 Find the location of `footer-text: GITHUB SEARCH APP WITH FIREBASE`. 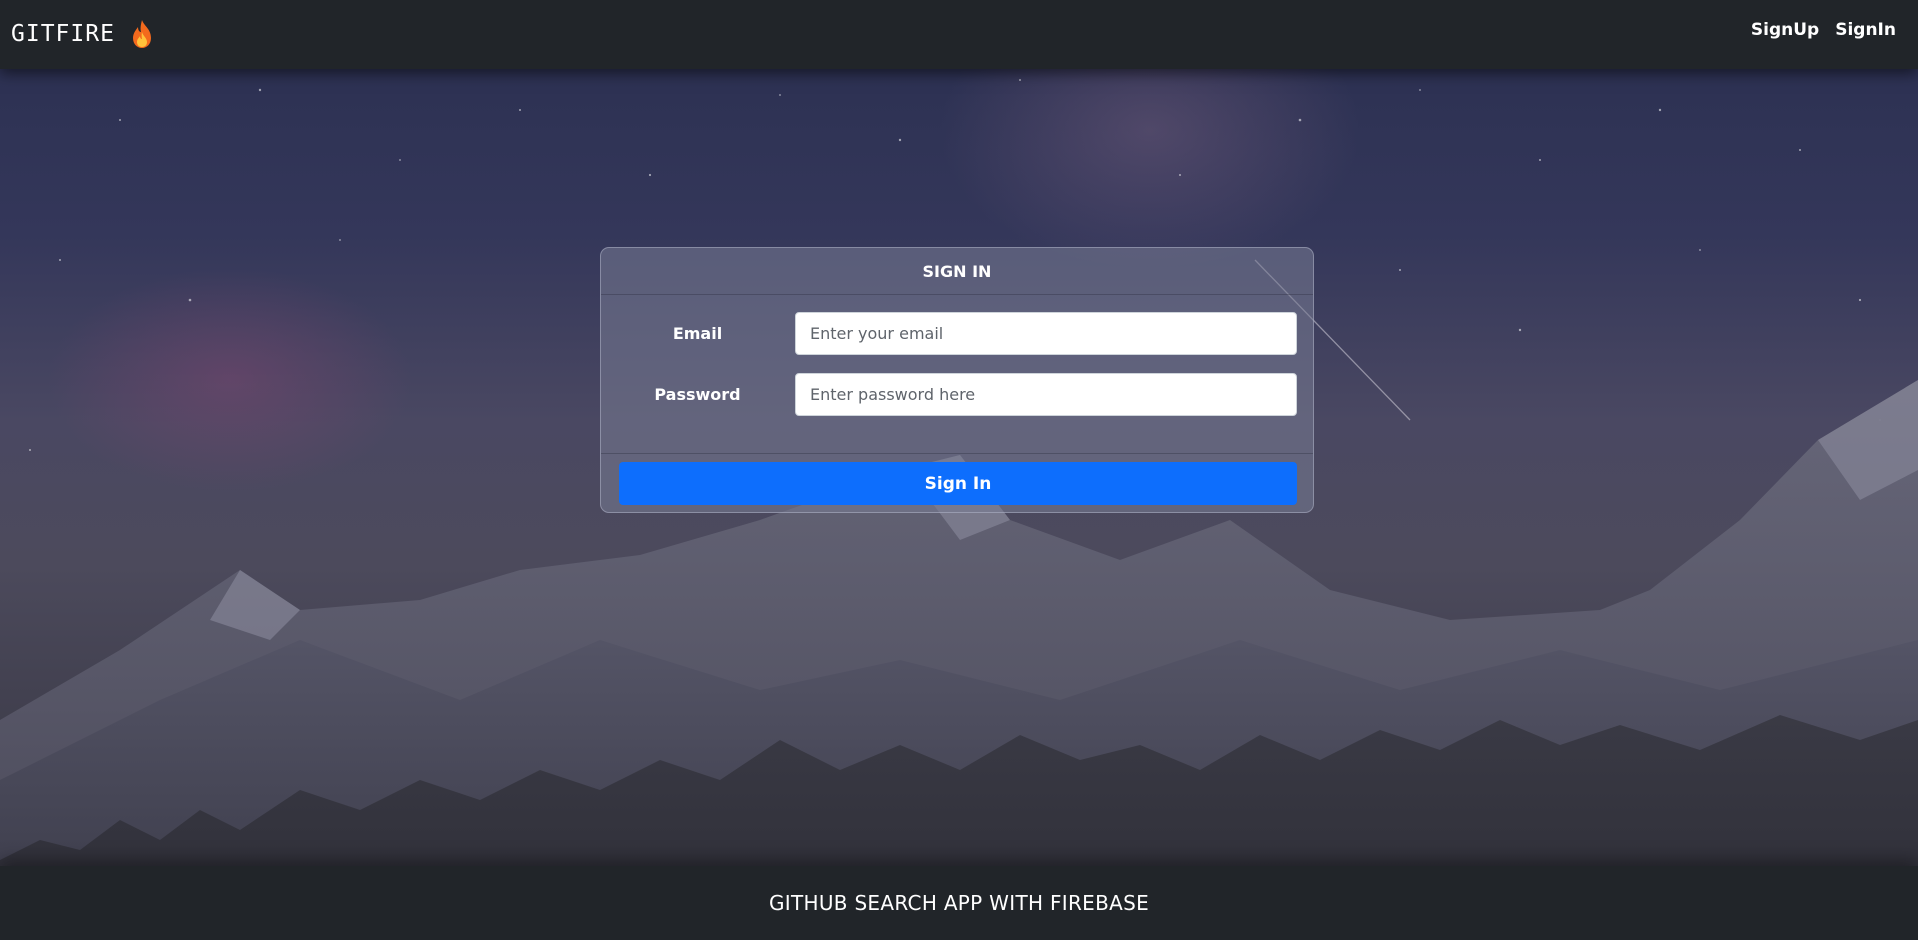

footer-text: GITHUB SEARCH APP WITH FIREBASE is located at coordinates (959, 903).